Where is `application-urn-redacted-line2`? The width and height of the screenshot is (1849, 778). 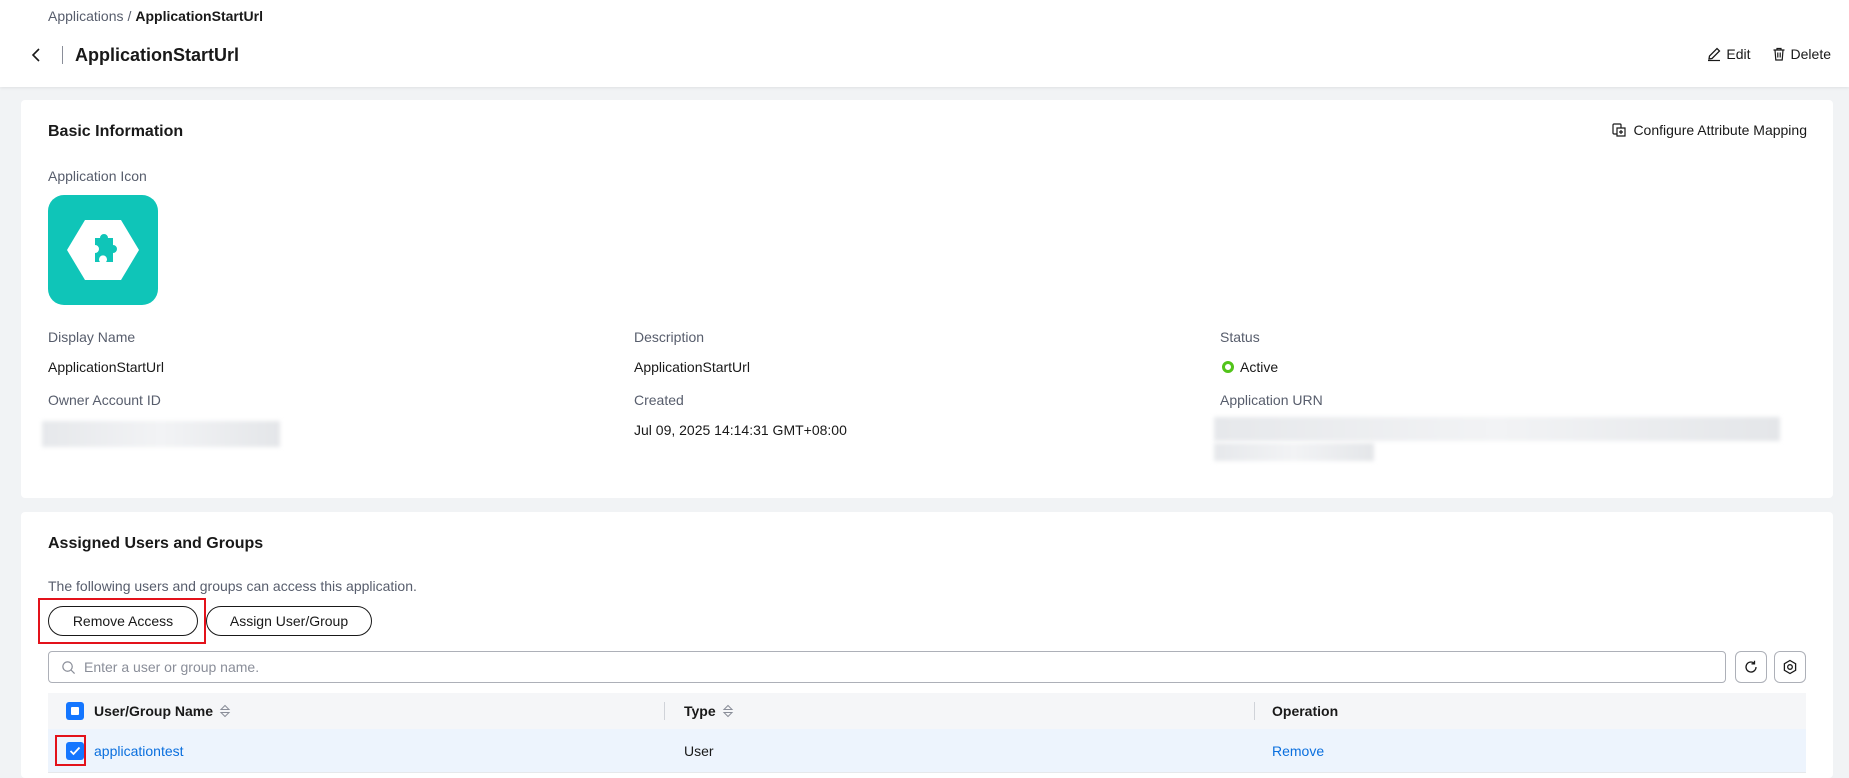
application-urn-redacted-line2 is located at coordinates (1294, 452).